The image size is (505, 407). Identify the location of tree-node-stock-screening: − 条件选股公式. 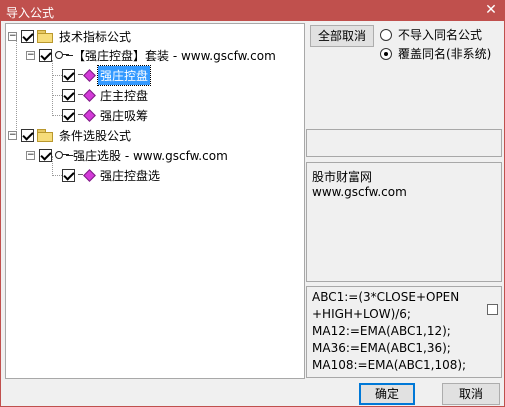
(70, 135).